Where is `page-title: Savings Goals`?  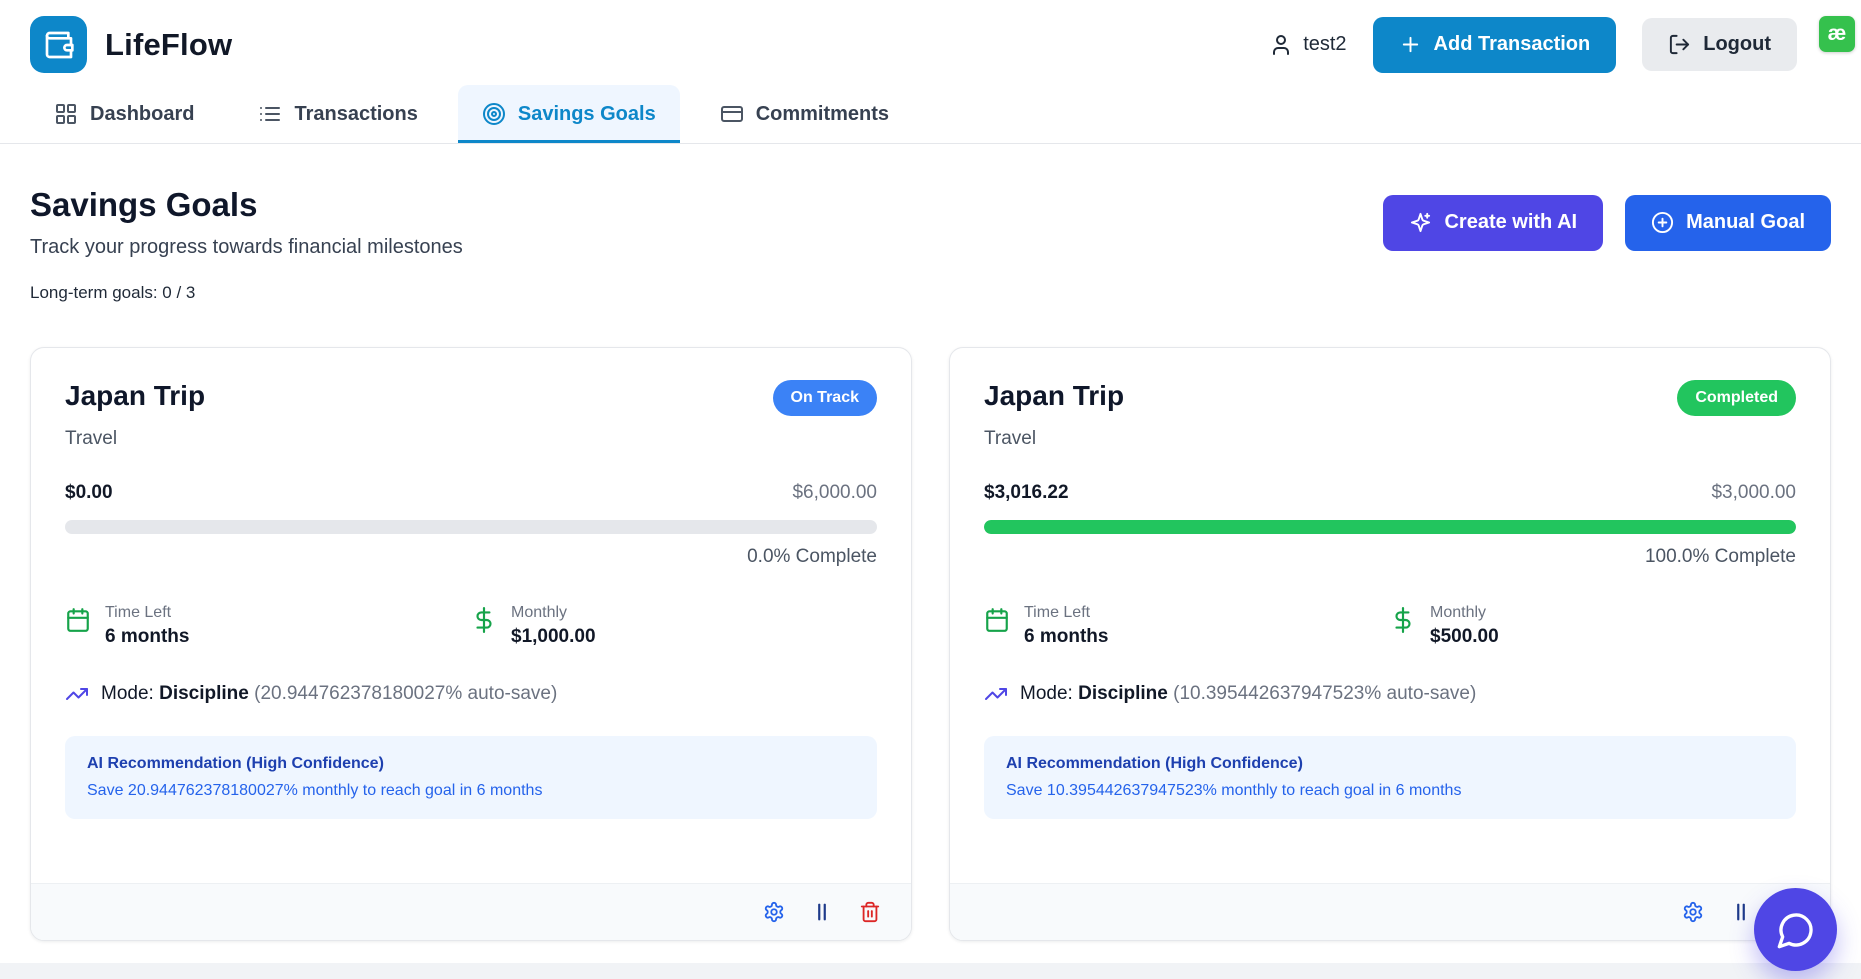
page-title: Savings Goals is located at coordinates (144, 204).